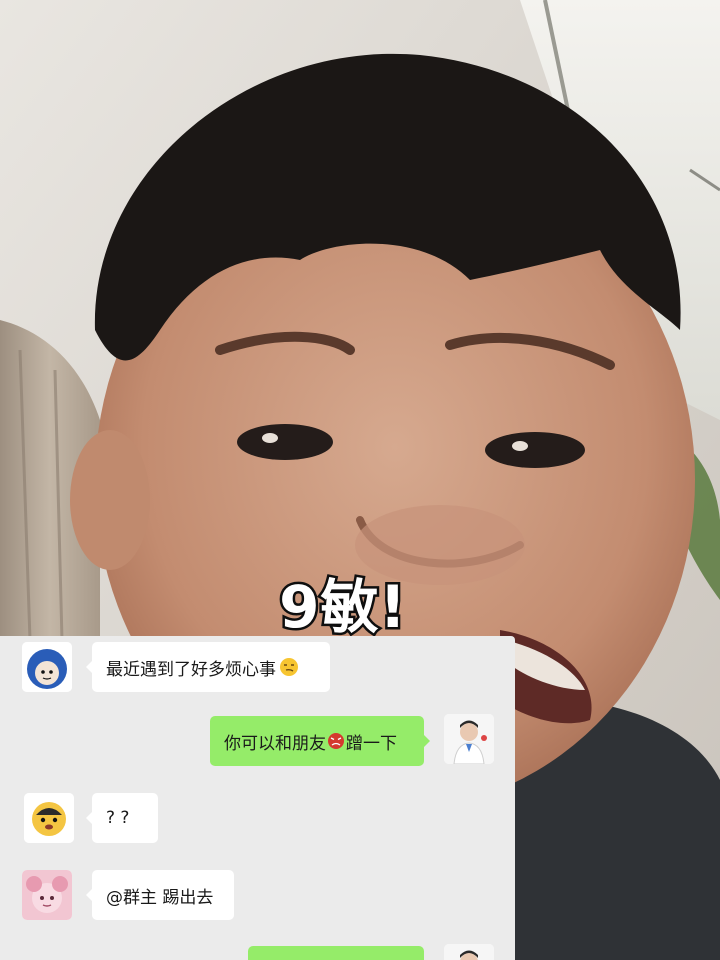  I want to click on chat-bubble-received: 最近遇到了好多烦心事, so click(208, 667).